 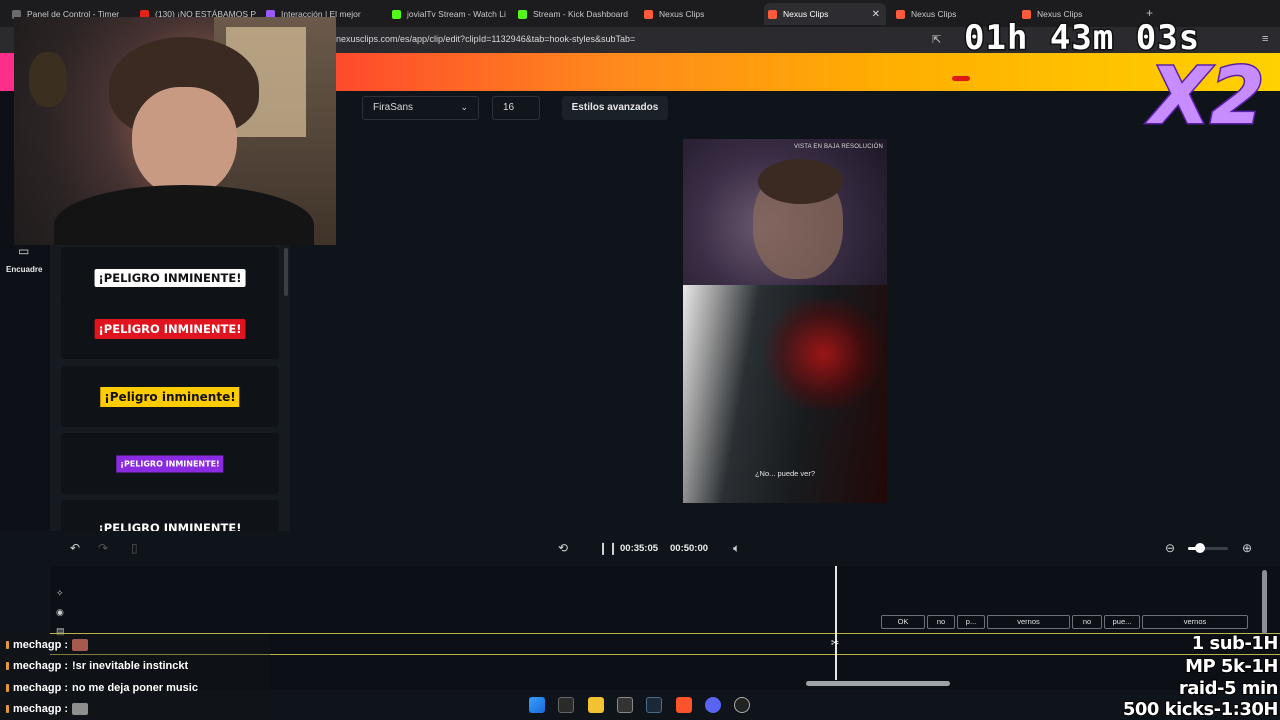 I want to click on browser-tab: Nexus Clips, so click(x=700, y=14).